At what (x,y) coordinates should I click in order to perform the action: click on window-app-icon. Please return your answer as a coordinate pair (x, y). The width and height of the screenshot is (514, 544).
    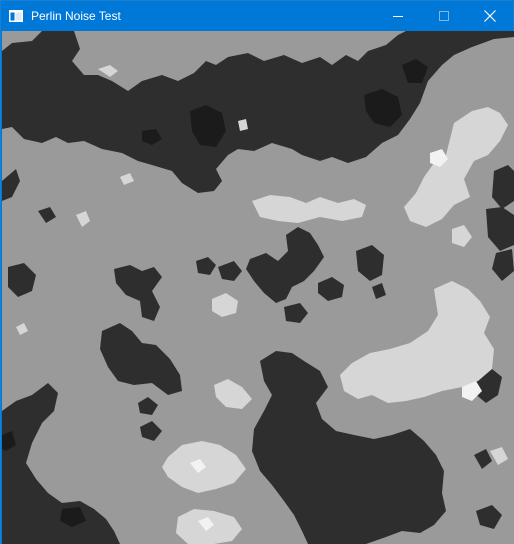
    Looking at the image, I should click on (16, 15).